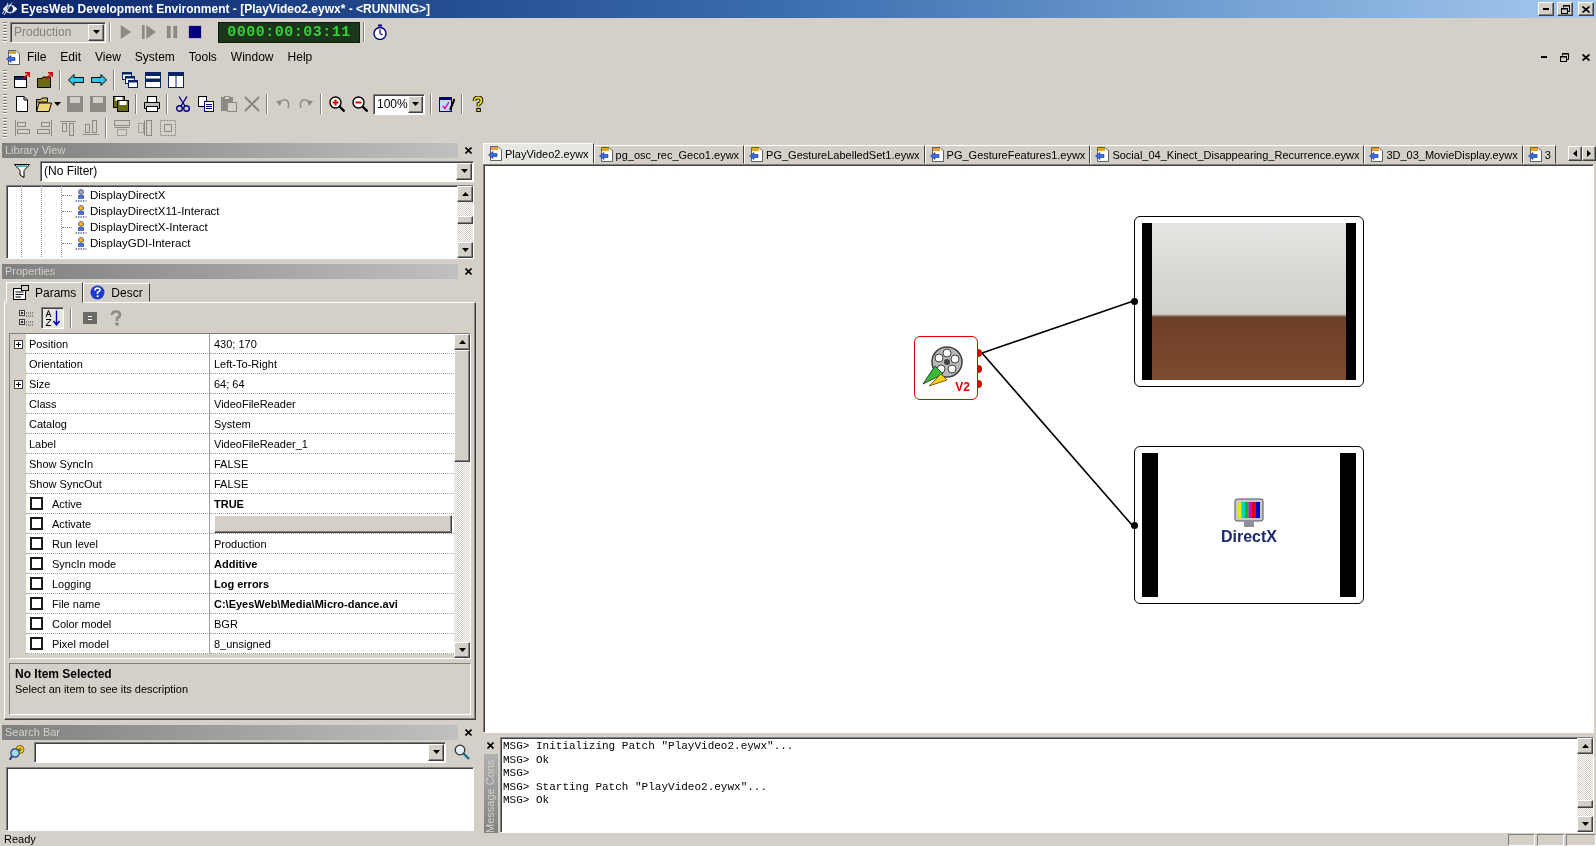 The height and width of the screenshot is (846, 1596). What do you see at coordinates (56, 363) in the screenshot?
I see `property-name: Orientation` at bounding box center [56, 363].